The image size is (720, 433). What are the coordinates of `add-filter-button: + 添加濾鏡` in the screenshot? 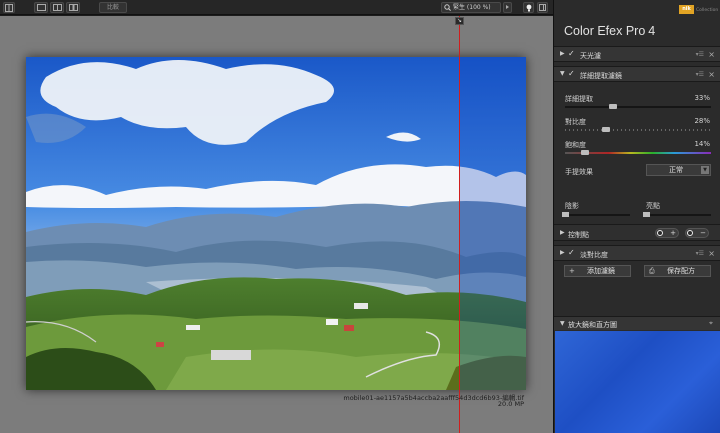 It's located at (597, 271).